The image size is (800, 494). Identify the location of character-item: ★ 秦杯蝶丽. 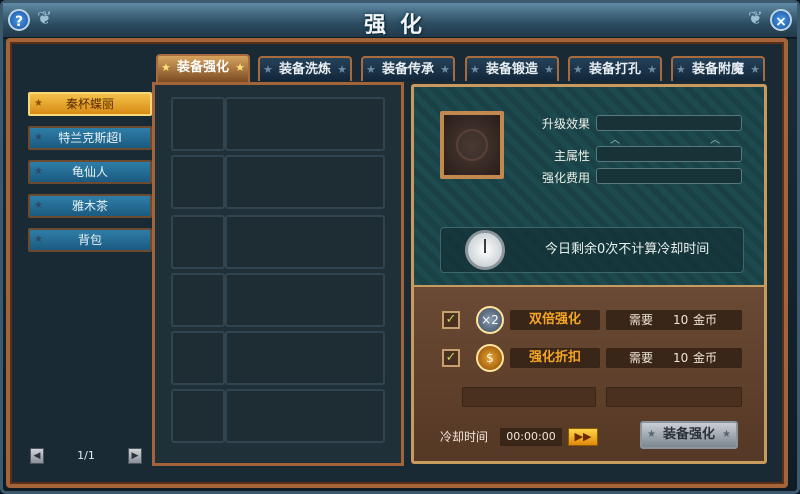
(90, 104).